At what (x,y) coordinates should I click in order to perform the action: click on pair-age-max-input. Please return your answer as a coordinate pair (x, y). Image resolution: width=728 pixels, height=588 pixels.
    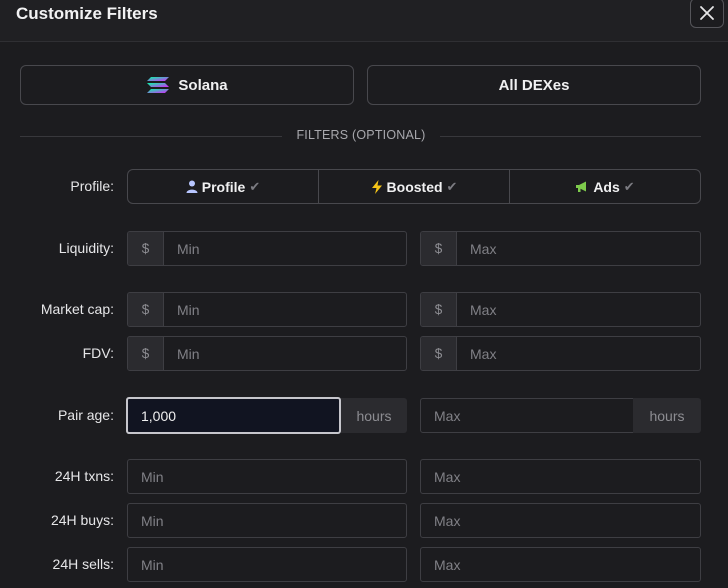
    Looking at the image, I should click on (527, 415).